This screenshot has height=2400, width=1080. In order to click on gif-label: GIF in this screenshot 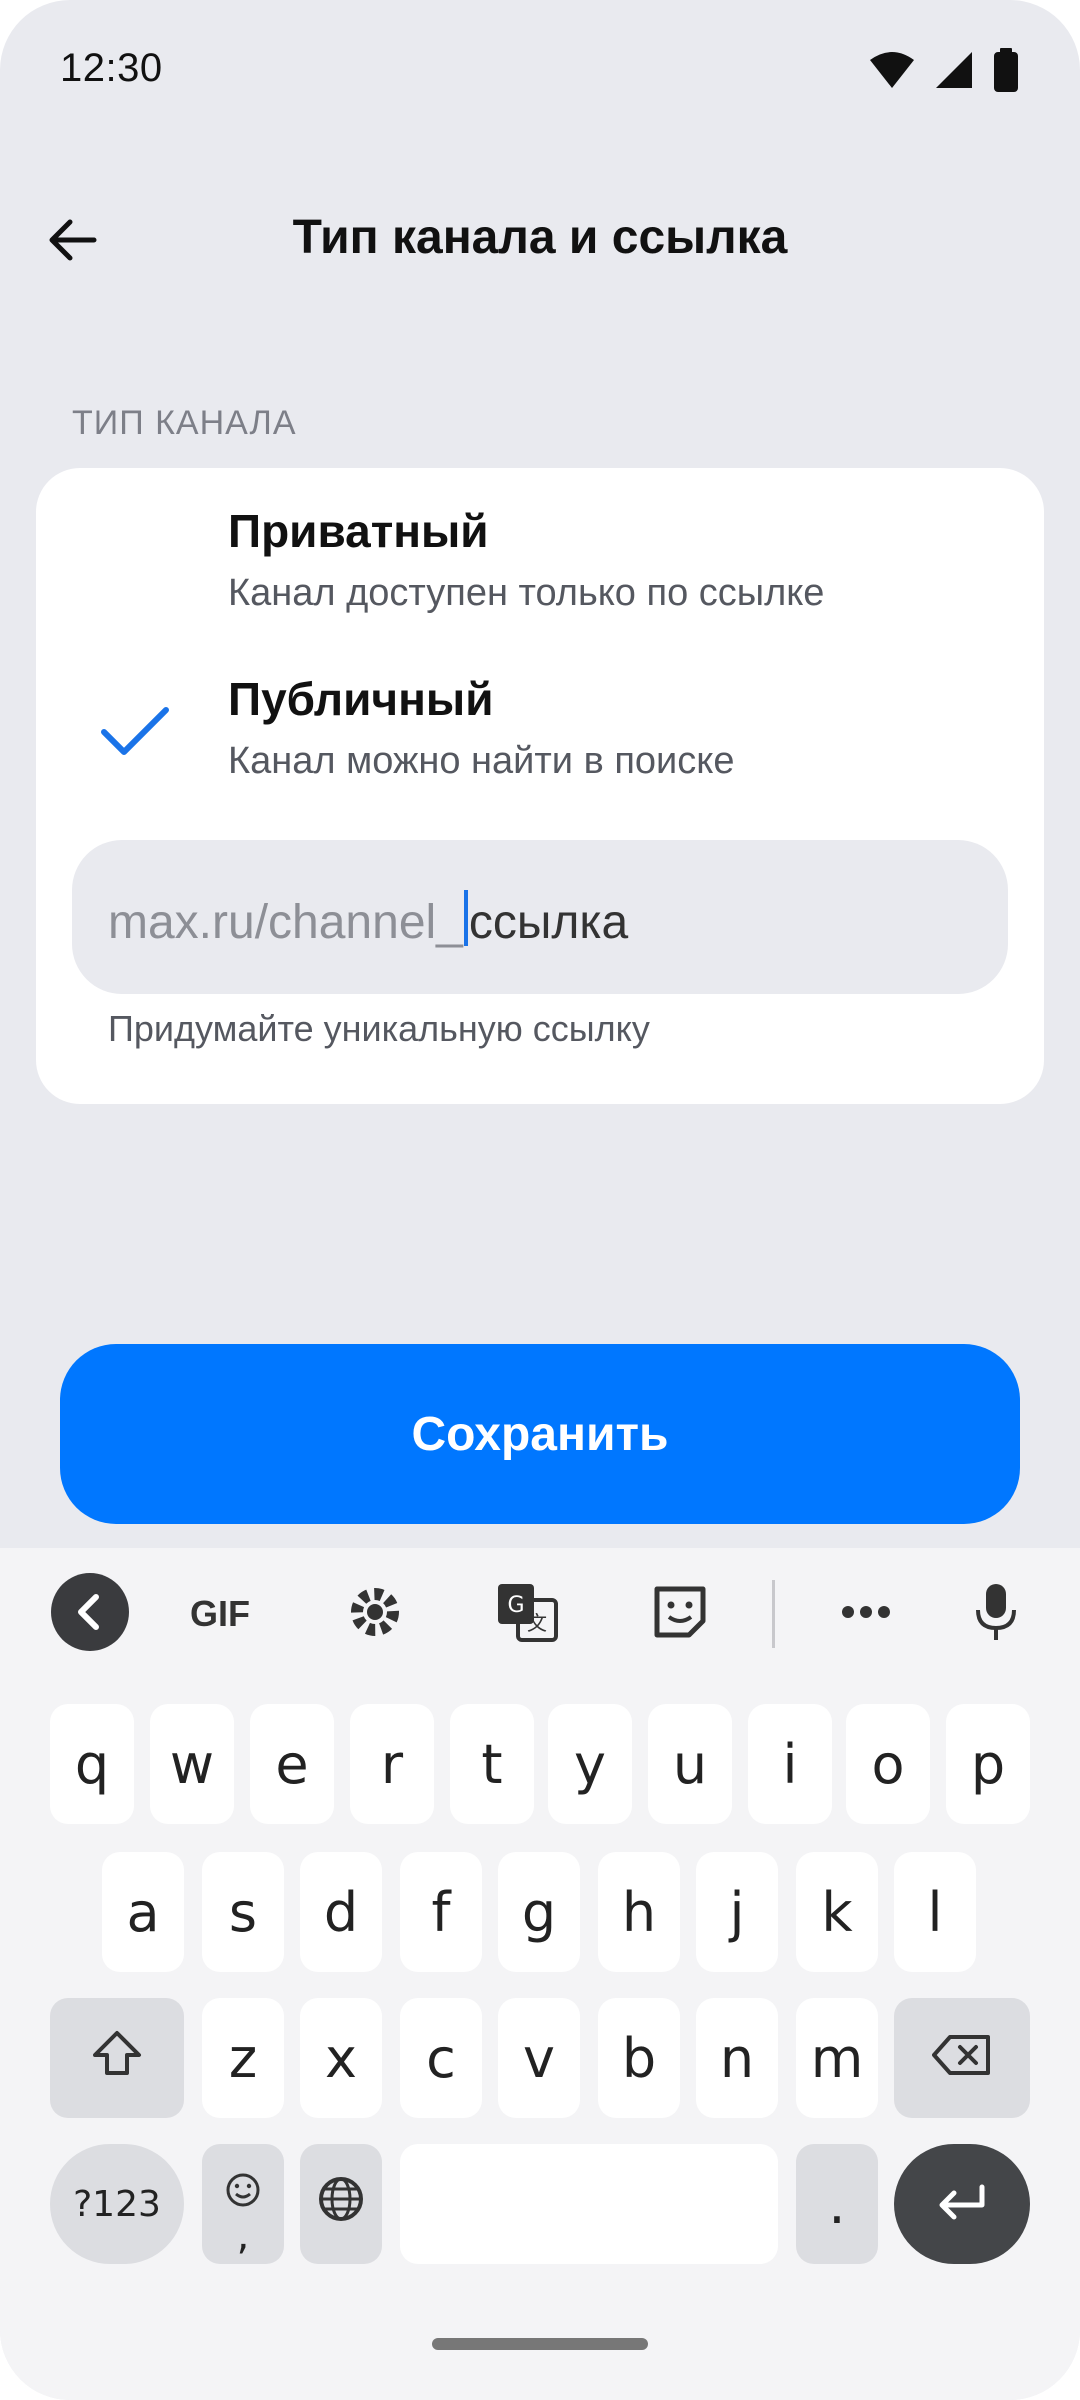, I will do `click(220, 1613)`.